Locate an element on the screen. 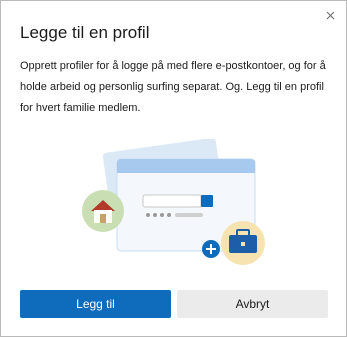  cancel-button: Avbryt is located at coordinates (252, 304).